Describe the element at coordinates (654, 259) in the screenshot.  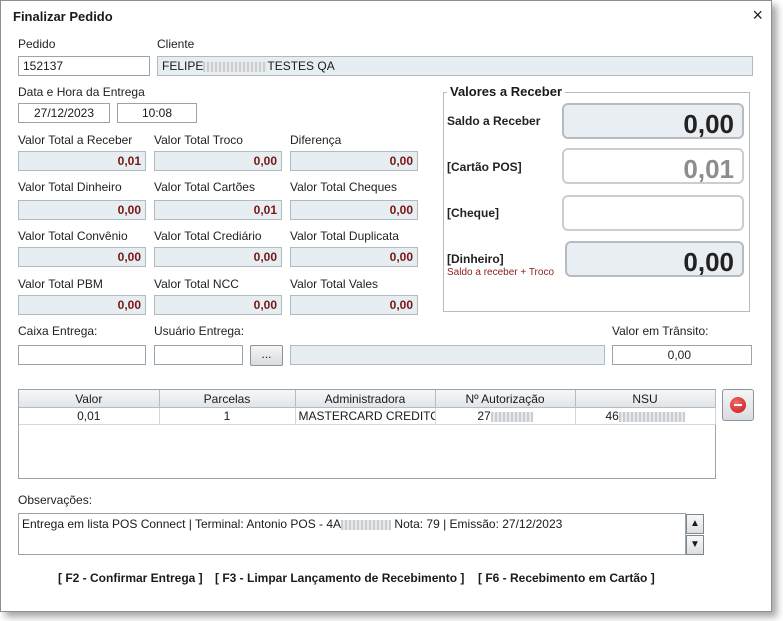
I see `dinheiro-field: 0,00` at that location.